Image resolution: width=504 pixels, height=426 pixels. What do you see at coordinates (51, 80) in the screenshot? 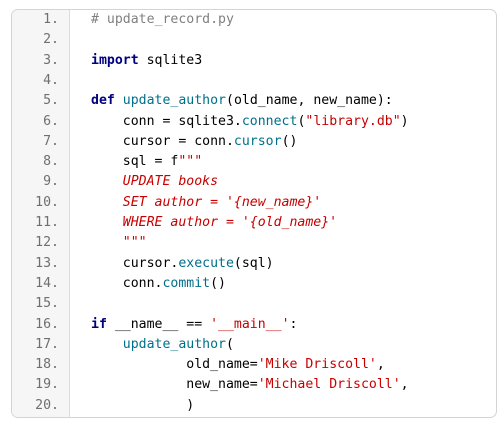
I see `line-number: 4.` at bounding box center [51, 80].